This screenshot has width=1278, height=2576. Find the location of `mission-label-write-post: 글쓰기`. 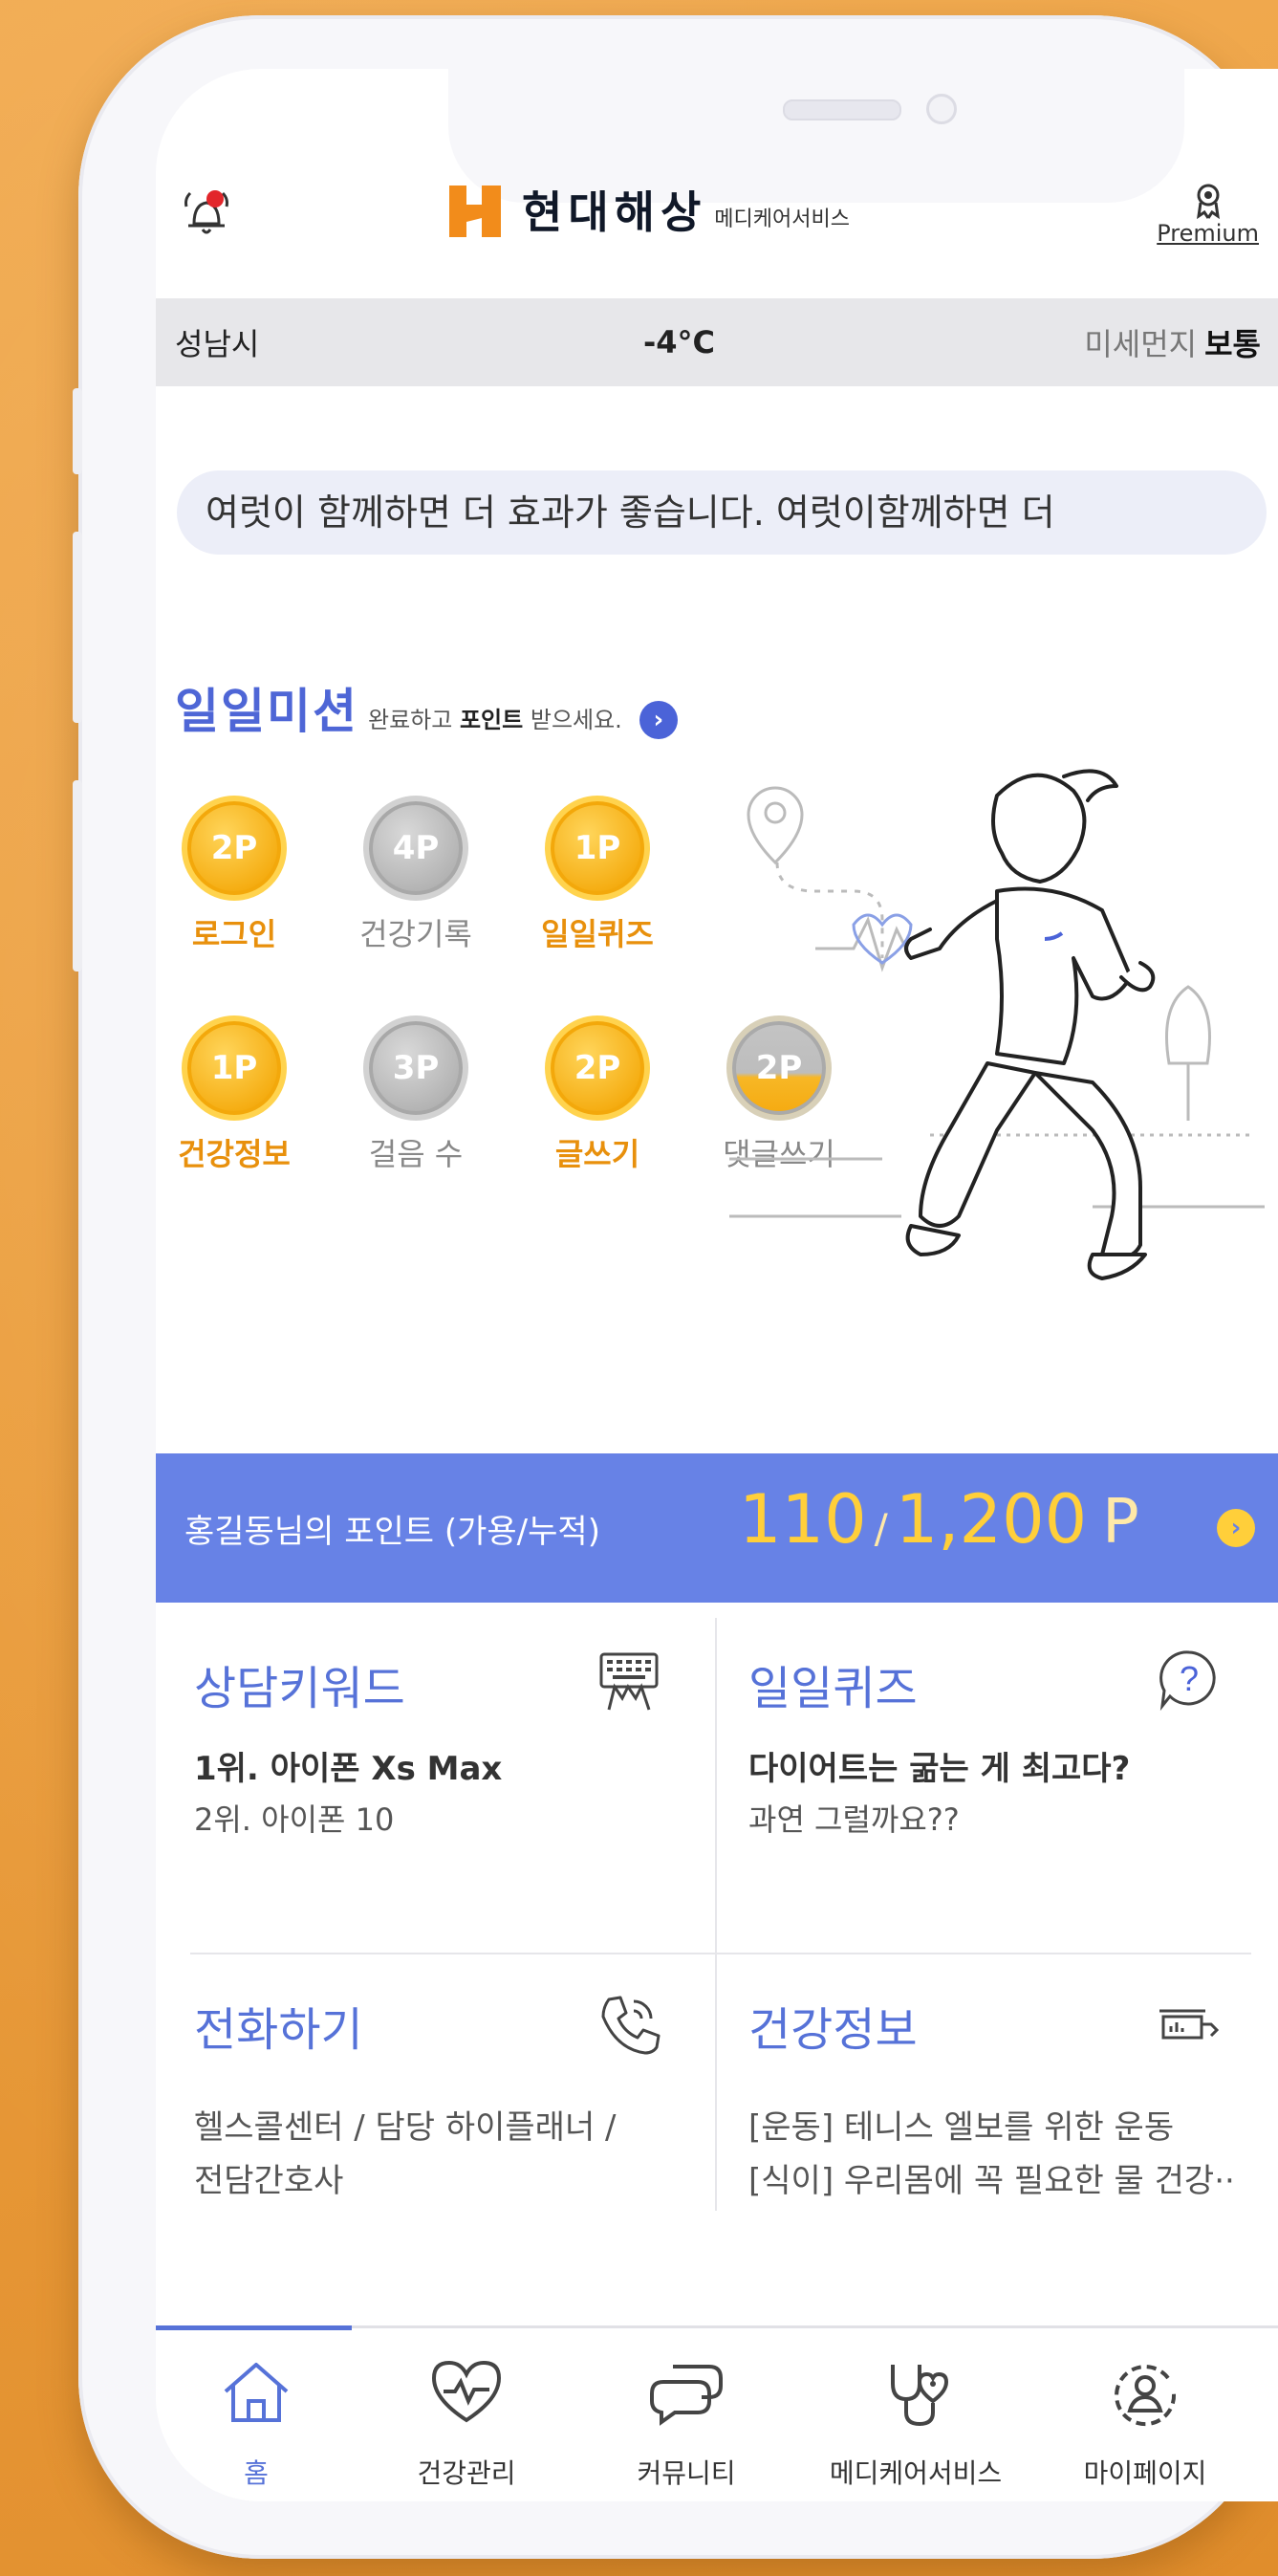

mission-label-write-post: 글쓰기 is located at coordinates (597, 1154).